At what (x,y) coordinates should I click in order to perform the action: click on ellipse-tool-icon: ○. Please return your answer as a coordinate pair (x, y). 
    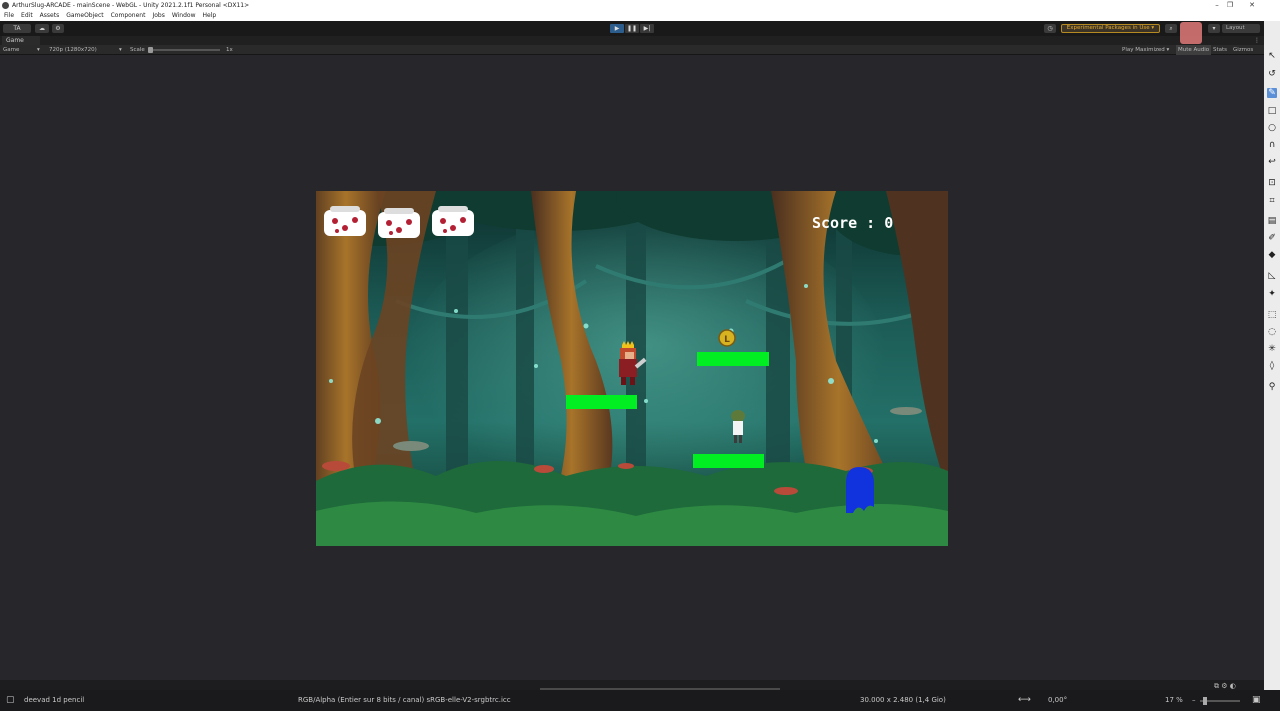
    Looking at the image, I should click on (1272, 128).